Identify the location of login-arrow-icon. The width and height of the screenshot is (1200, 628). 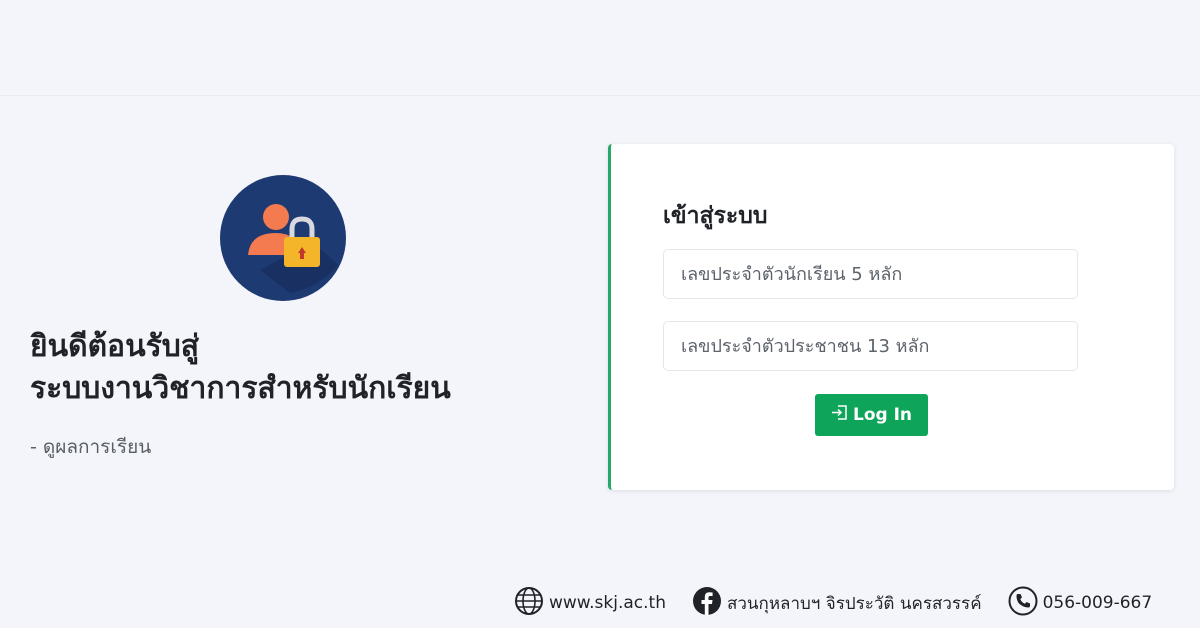
(839, 415).